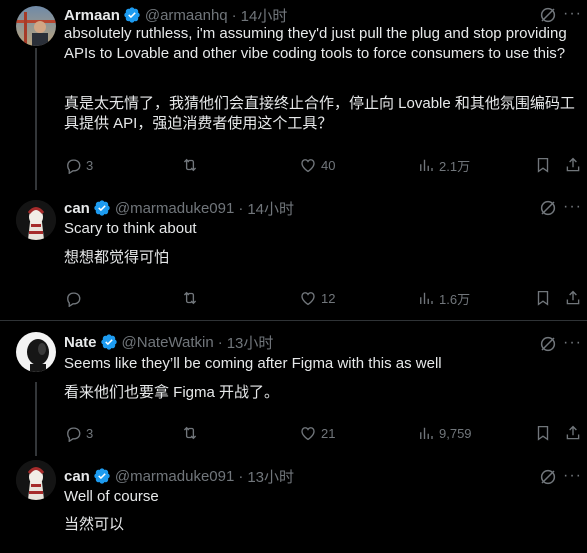 This screenshot has width=587, height=553. What do you see at coordinates (94, 524) in the screenshot?
I see `tweet-text-translation: 当然可以` at bounding box center [94, 524].